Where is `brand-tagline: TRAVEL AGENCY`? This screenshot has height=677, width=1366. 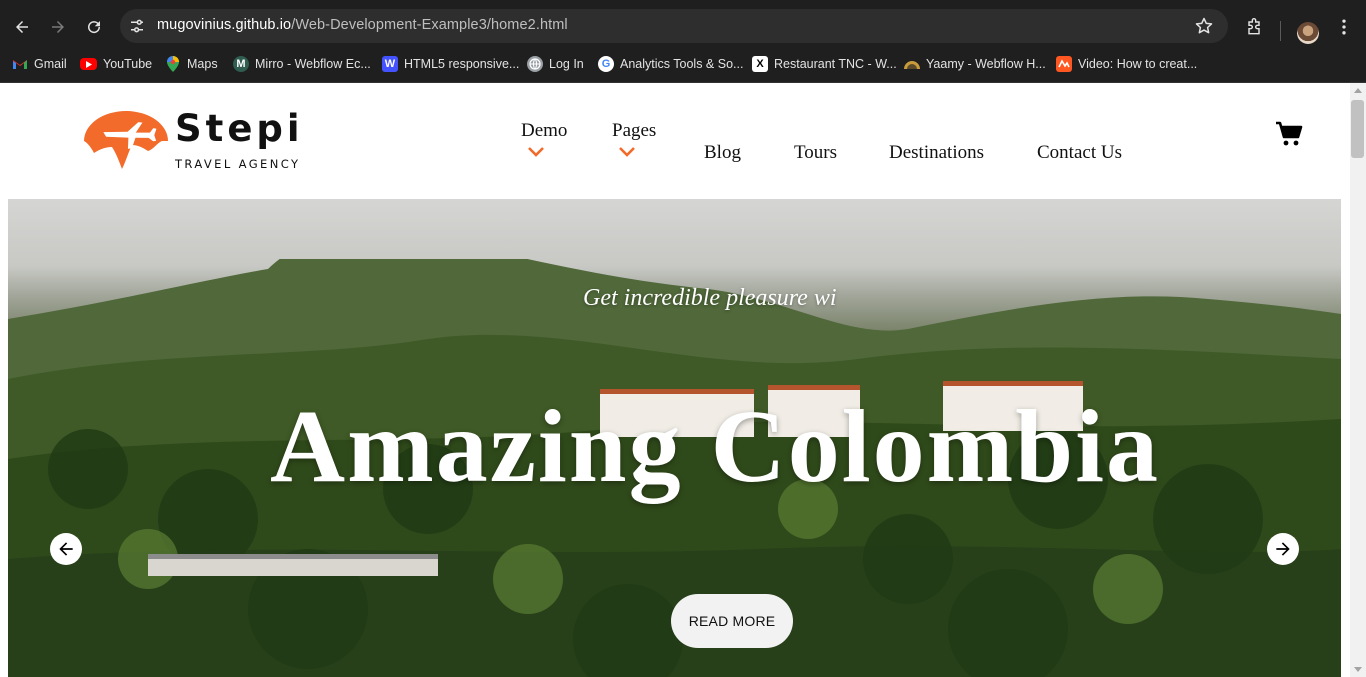
brand-tagline: TRAVEL AGENCY is located at coordinates (238, 164).